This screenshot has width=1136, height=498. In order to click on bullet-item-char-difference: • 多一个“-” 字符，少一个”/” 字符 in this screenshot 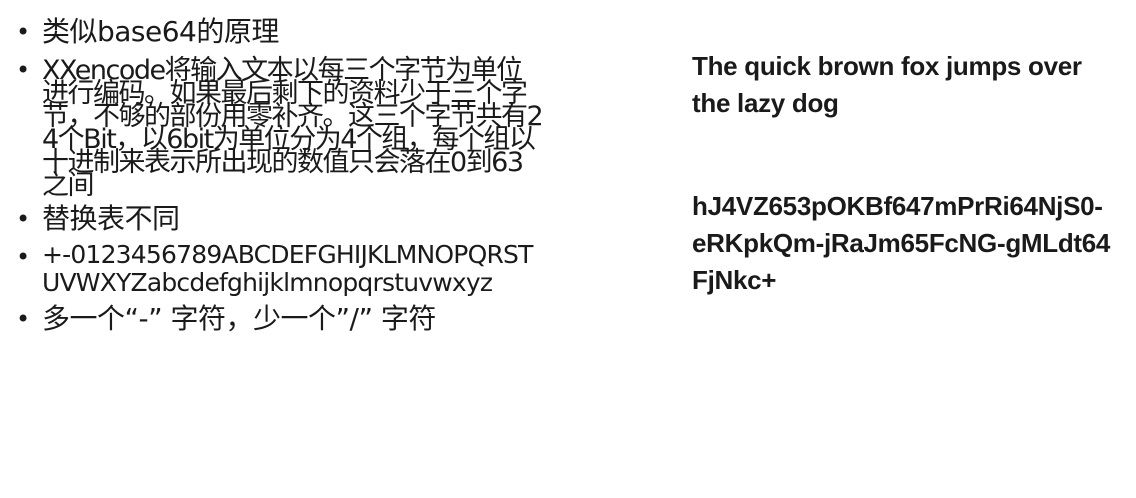, I will do `click(279, 319)`.